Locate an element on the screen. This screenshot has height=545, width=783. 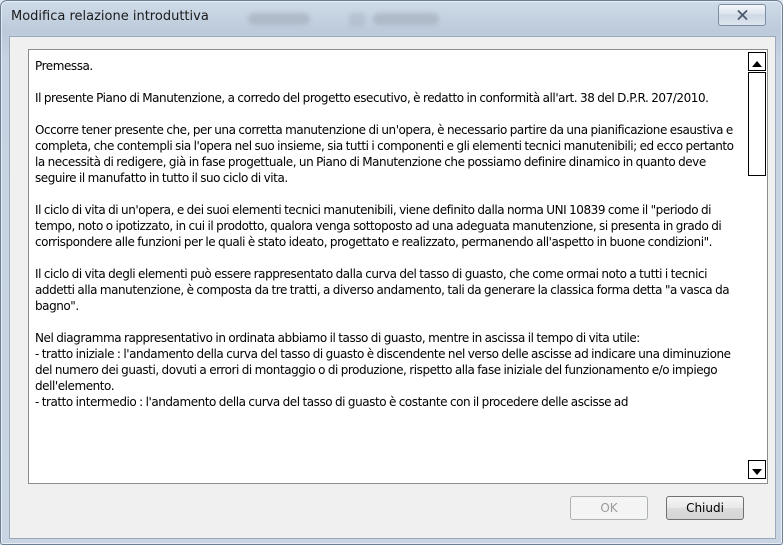
scroll-up-button is located at coordinates (757, 61).